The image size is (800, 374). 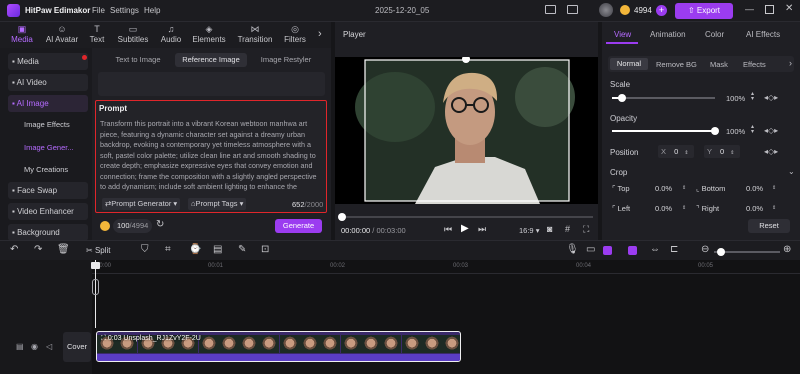 I want to click on menu-settings: Settings, so click(x=124, y=10).